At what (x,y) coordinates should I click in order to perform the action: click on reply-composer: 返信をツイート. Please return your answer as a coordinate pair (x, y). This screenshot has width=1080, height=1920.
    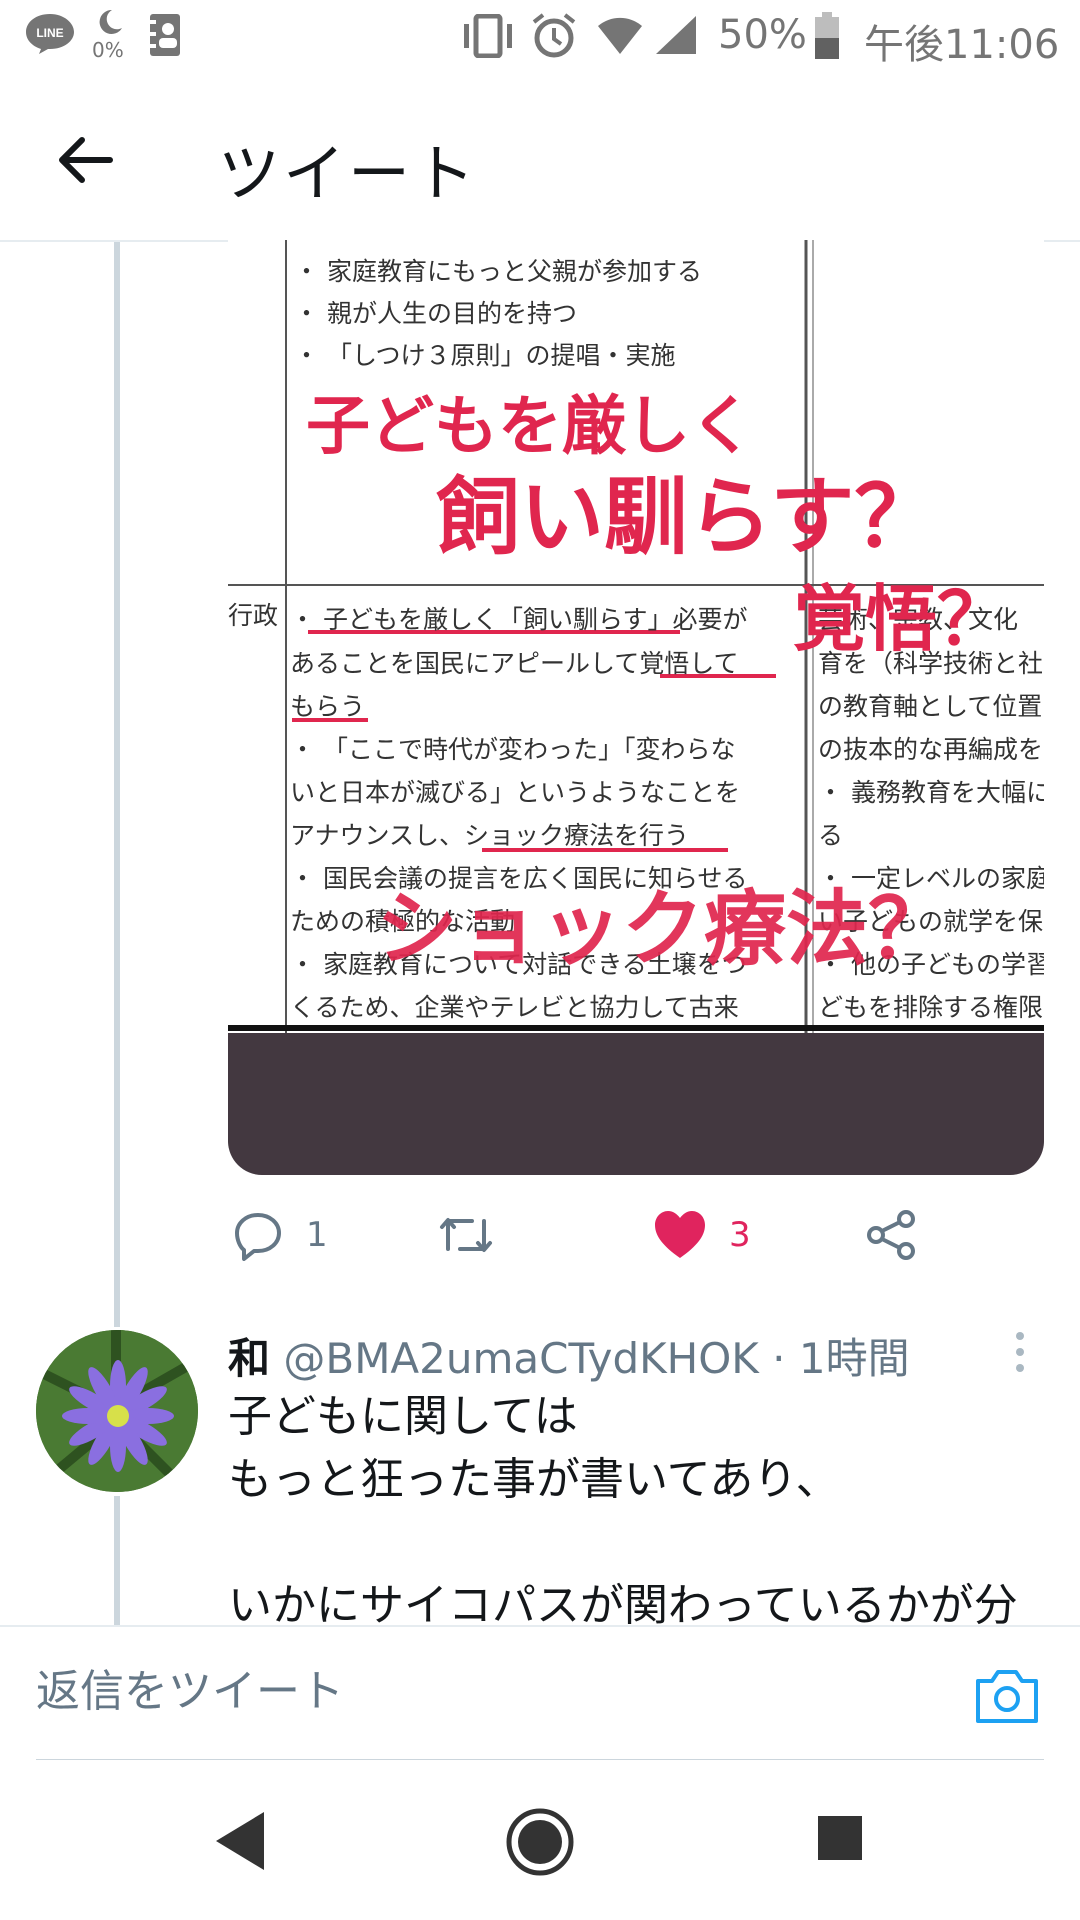
    Looking at the image, I should click on (540, 1693).